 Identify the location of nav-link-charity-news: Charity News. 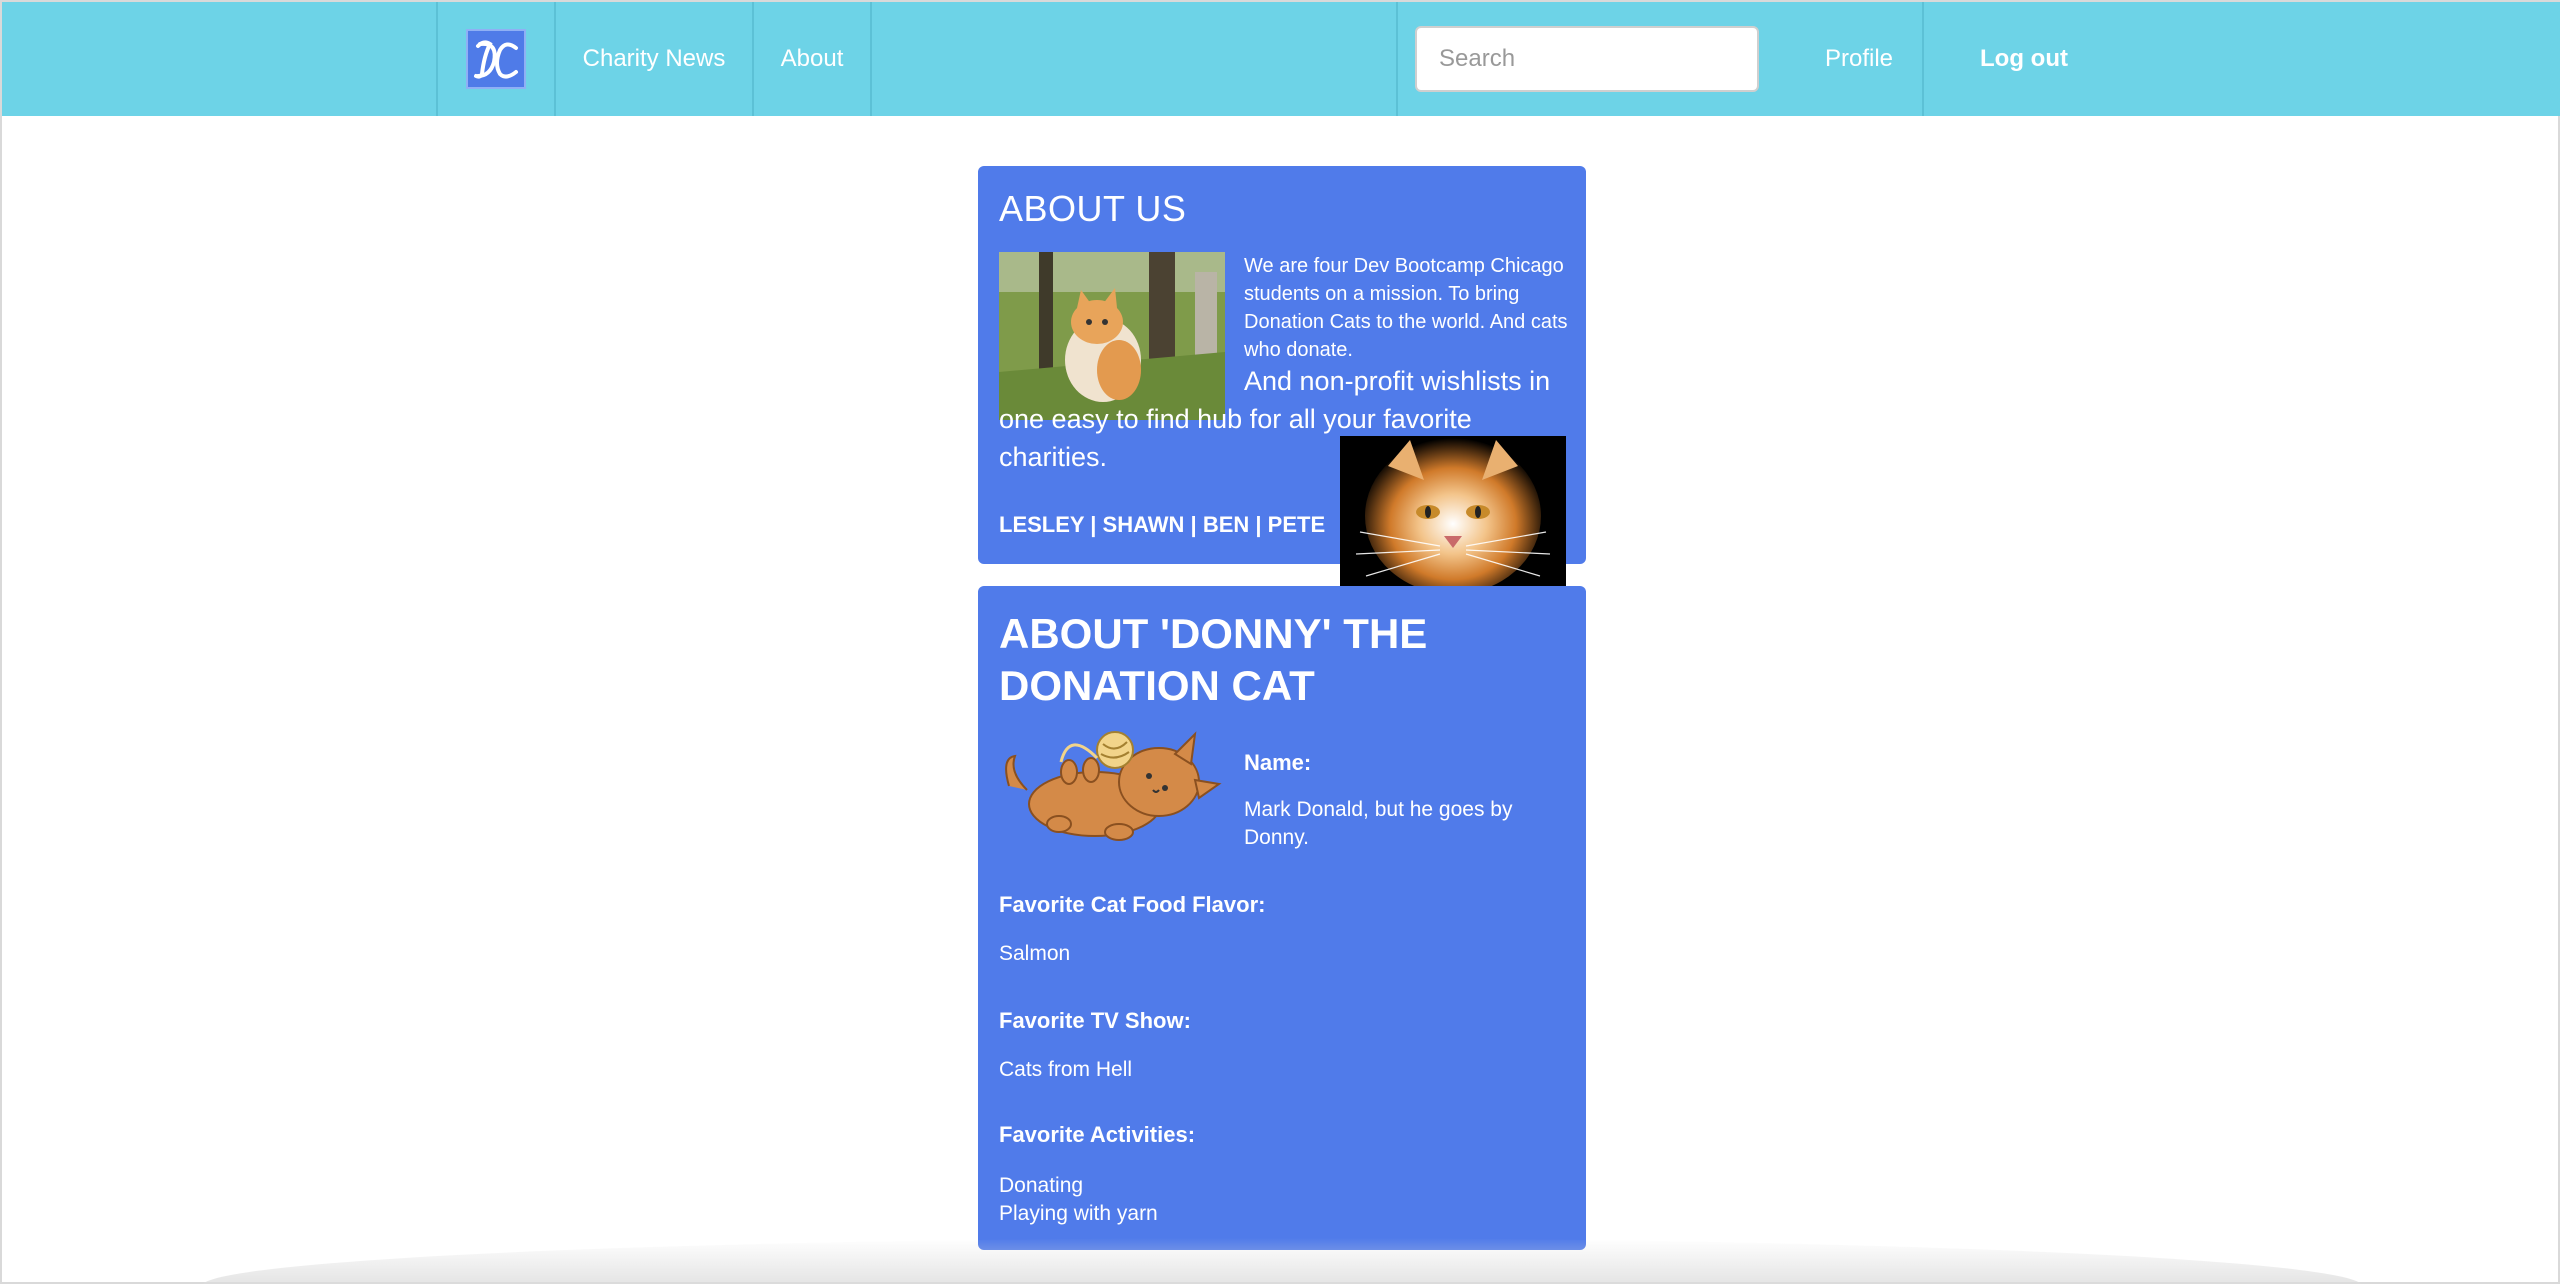
(653, 59).